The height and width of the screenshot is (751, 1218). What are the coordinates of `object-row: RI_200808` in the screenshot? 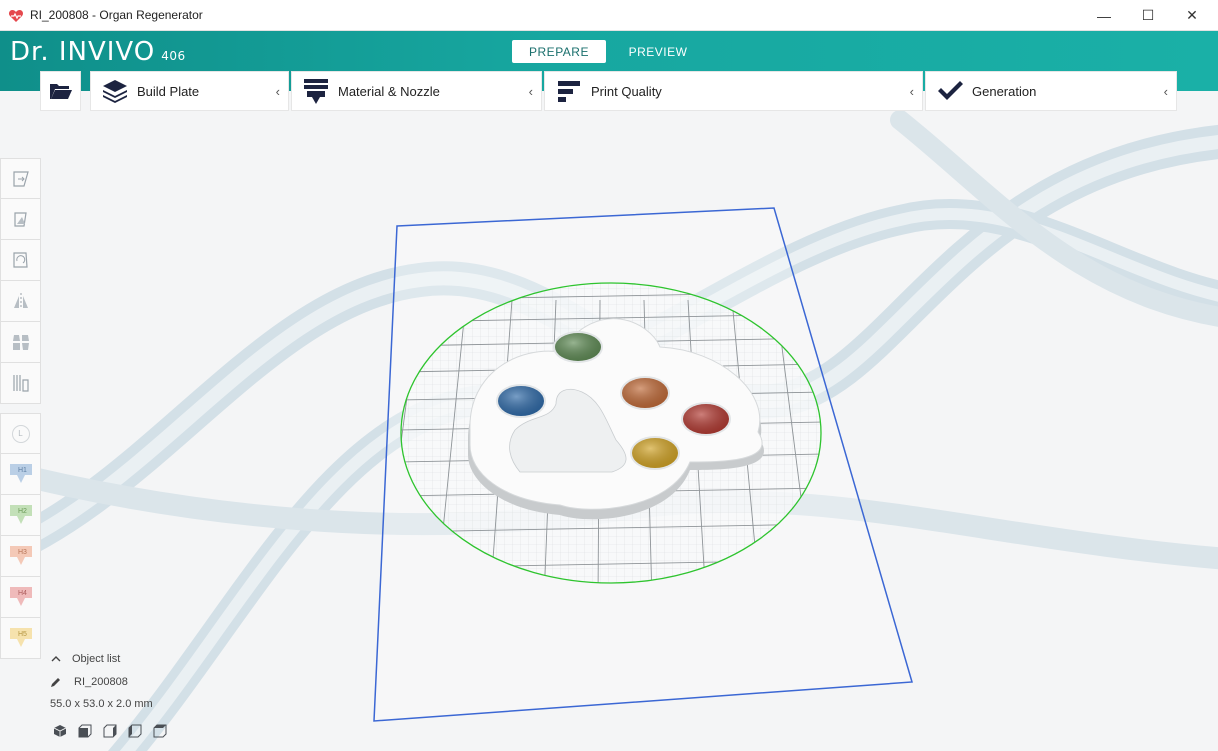 It's located at (89, 682).